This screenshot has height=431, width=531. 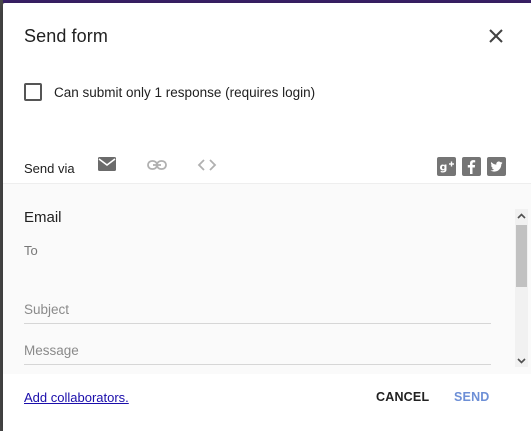 I want to click on google-plus-icon: g, so click(x=447, y=167).